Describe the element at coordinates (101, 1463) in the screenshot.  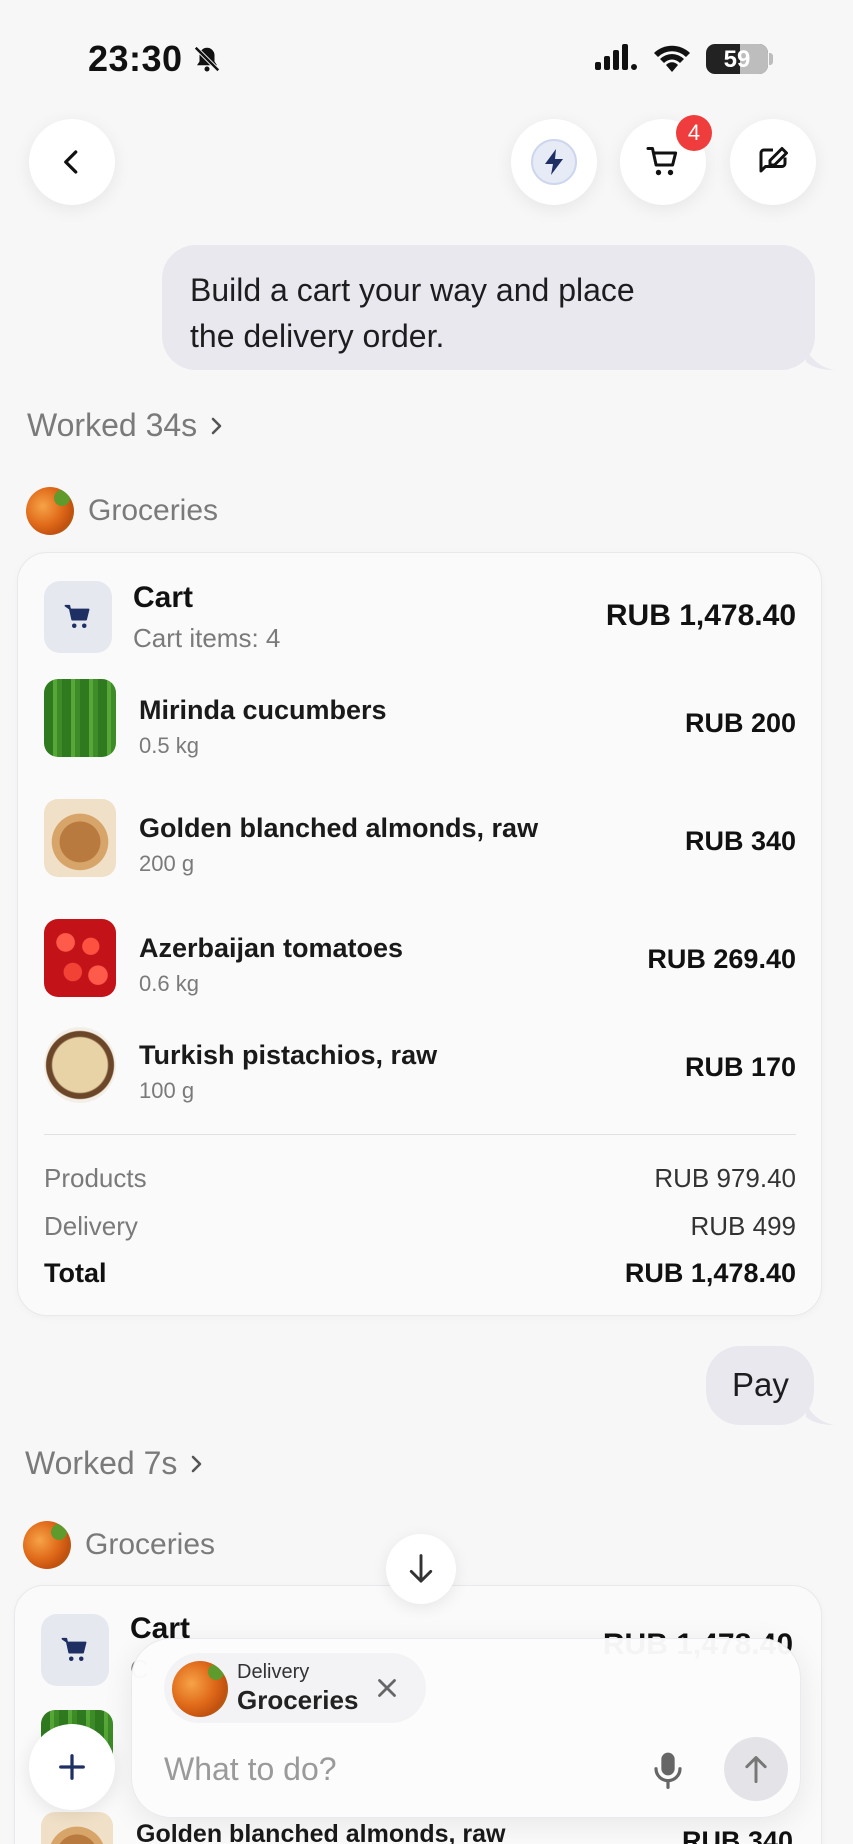
I see `worked-label: Worked 7s` at that location.